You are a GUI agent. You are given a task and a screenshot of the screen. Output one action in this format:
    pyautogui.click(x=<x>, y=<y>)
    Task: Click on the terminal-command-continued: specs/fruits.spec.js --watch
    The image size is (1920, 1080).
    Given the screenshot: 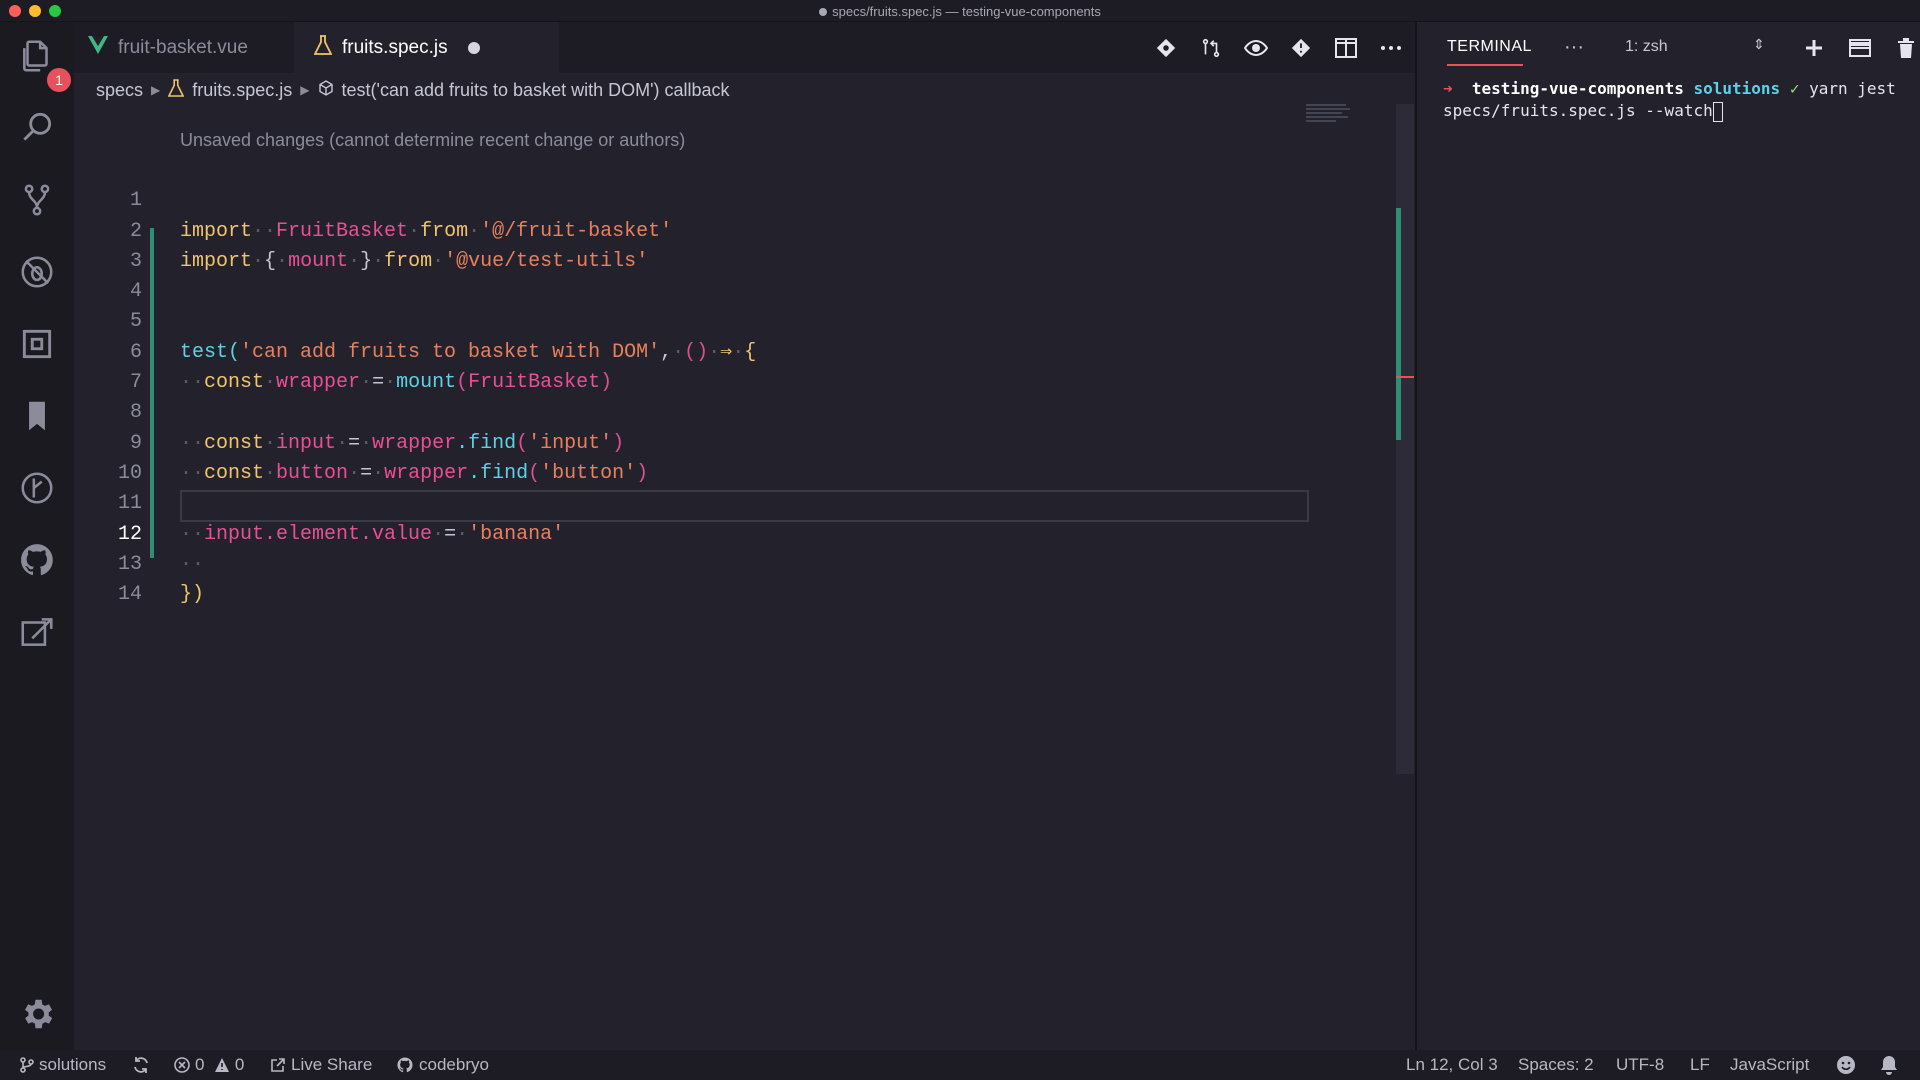 What is the action you would take?
    pyautogui.click(x=1578, y=110)
    